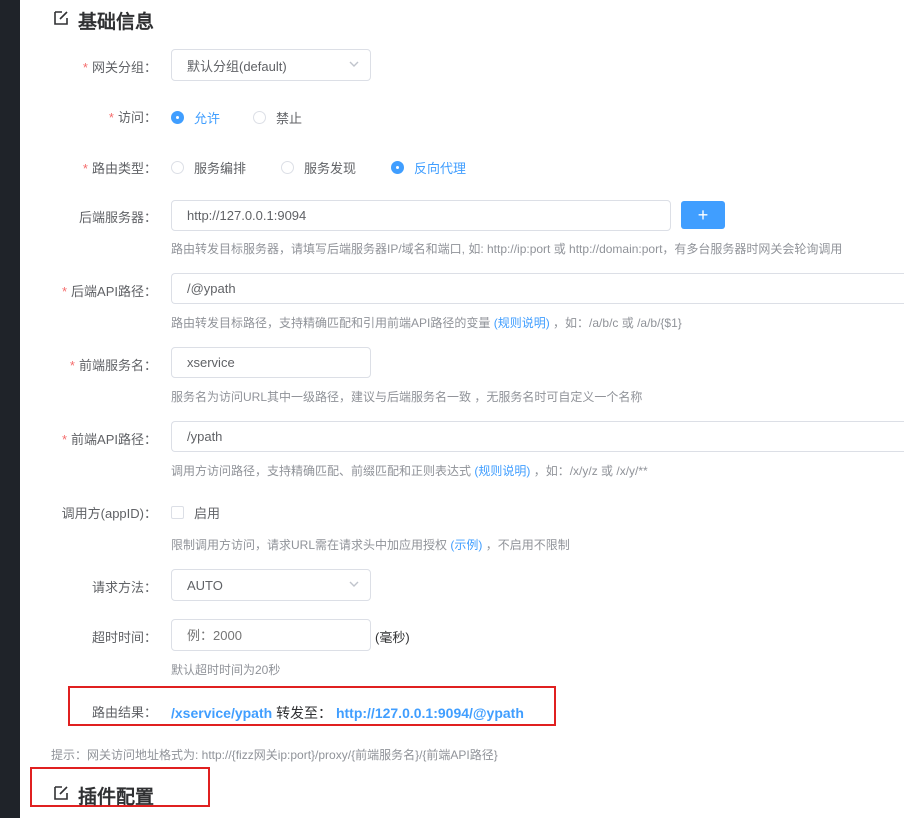 This screenshot has width=904, height=818. I want to click on frontend-service-label: * 前端服务名：, so click(113, 365).